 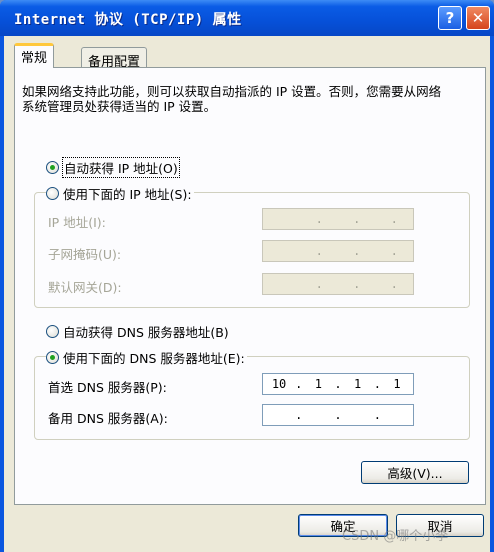 What do you see at coordinates (107, 387) in the screenshot?
I see `preferred-dns-label: 首选 DNS 服务器(P):` at bounding box center [107, 387].